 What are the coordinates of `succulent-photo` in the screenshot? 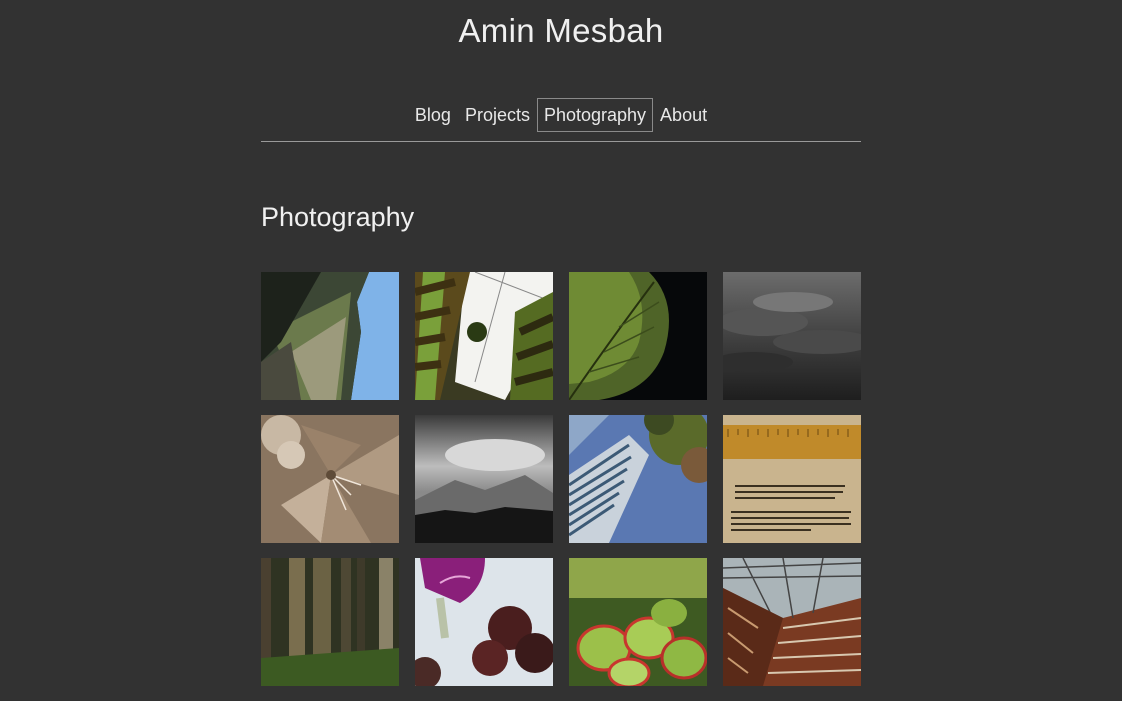 It's located at (638, 622).